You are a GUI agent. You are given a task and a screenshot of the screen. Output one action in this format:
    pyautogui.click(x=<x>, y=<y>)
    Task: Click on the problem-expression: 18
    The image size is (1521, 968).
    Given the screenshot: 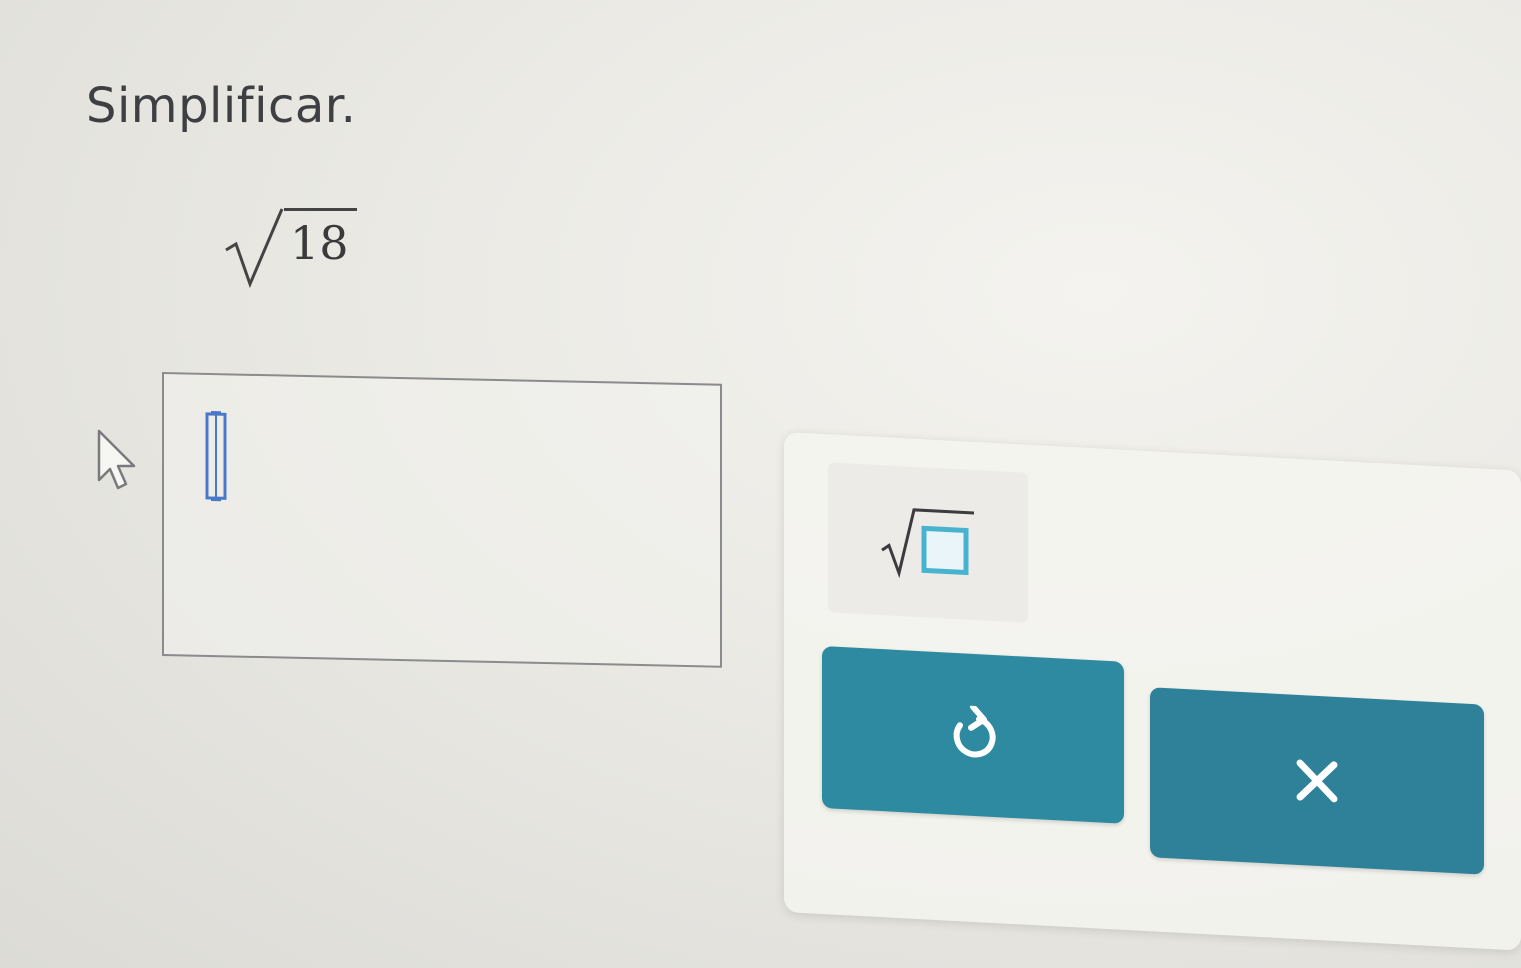 What is the action you would take?
    pyautogui.click(x=290, y=244)
    